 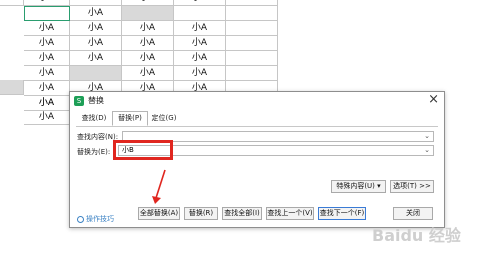 What do you see at coordinates (96, 100) in the screenshot?
I see `dialog-title: 替换` at bounding box center [96, 100].